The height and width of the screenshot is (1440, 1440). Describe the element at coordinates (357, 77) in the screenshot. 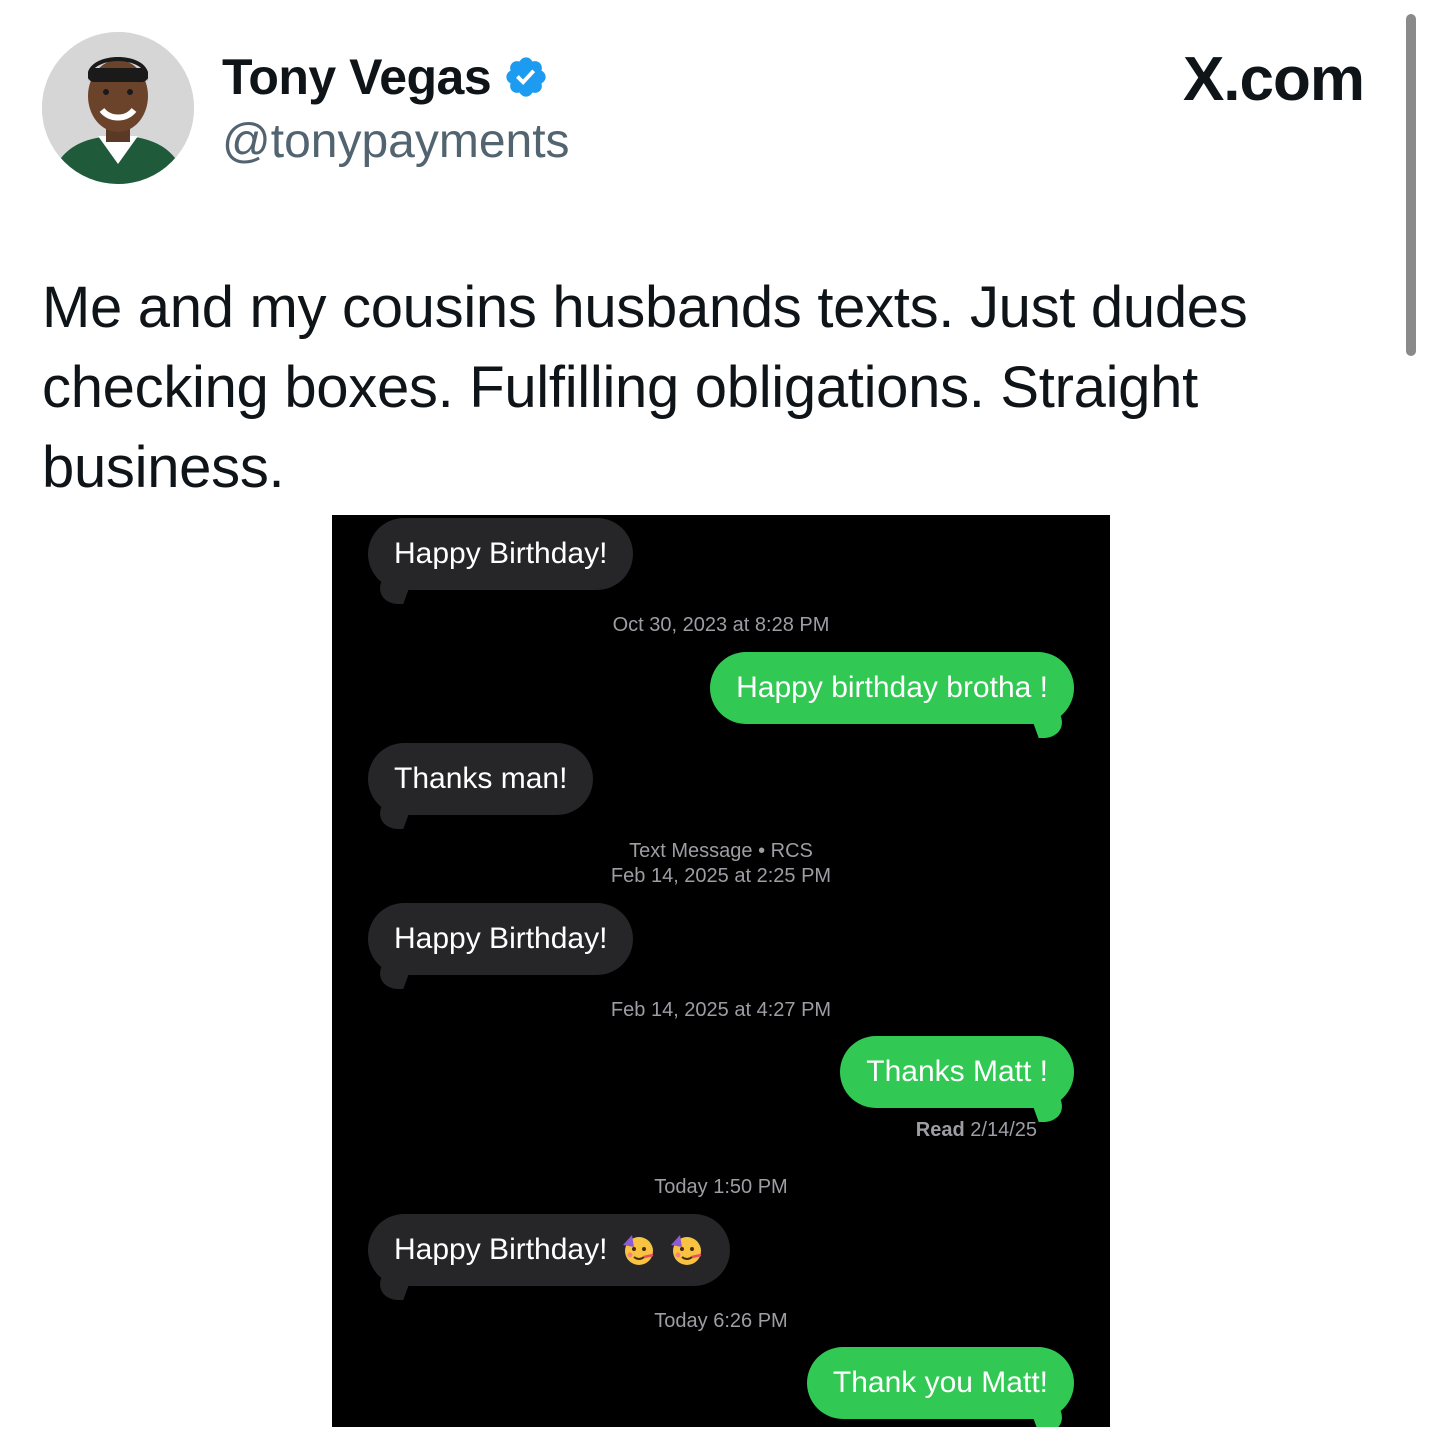

I see `display-name: Tony Vegas` at that location.